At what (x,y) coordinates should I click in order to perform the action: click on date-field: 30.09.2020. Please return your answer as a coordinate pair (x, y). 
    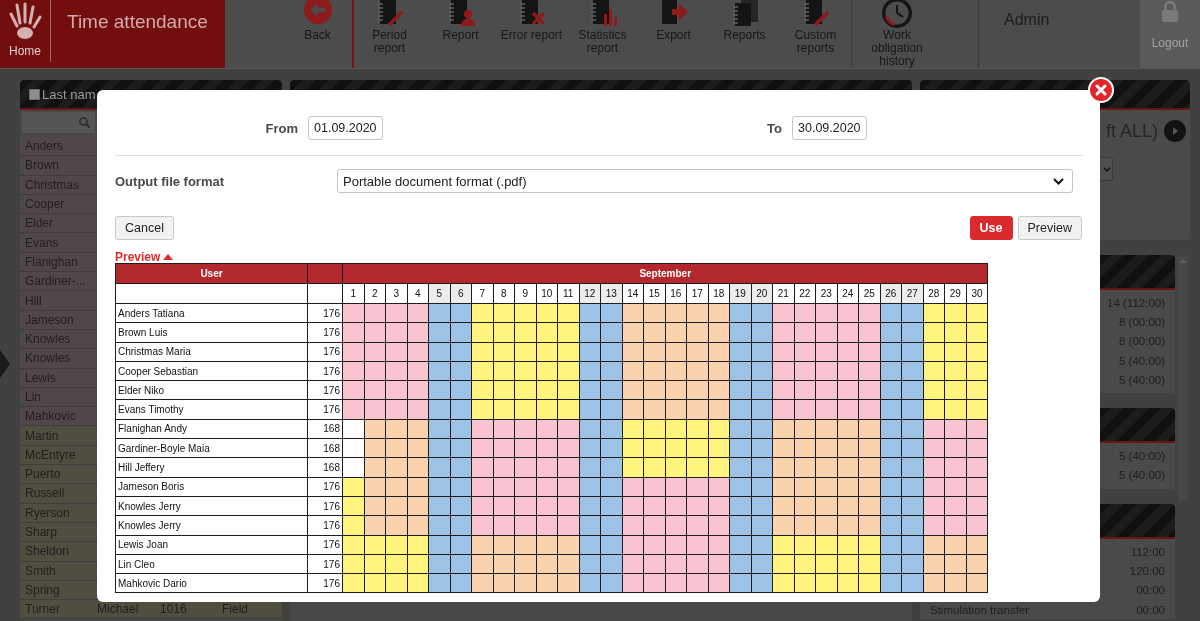
    Looking at the image, I should click on (829, 128).